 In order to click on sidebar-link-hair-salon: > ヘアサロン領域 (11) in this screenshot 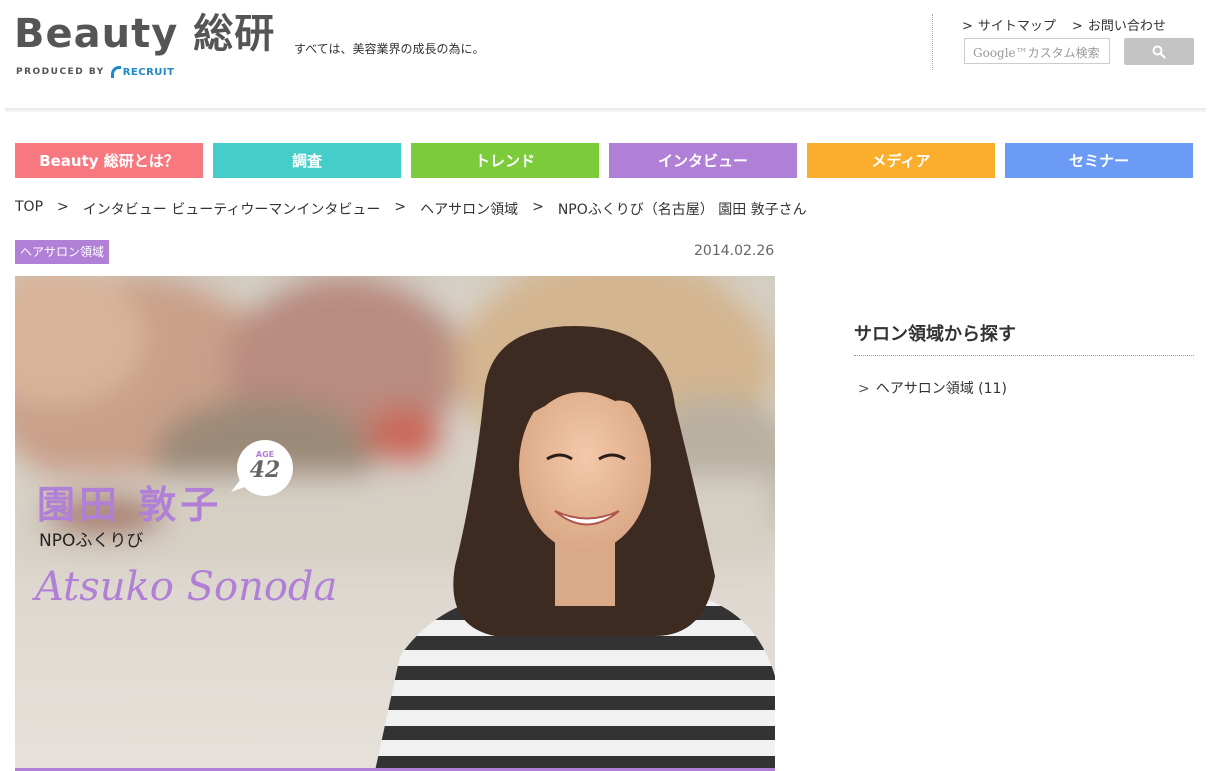, I will do `click(932, 388)`.